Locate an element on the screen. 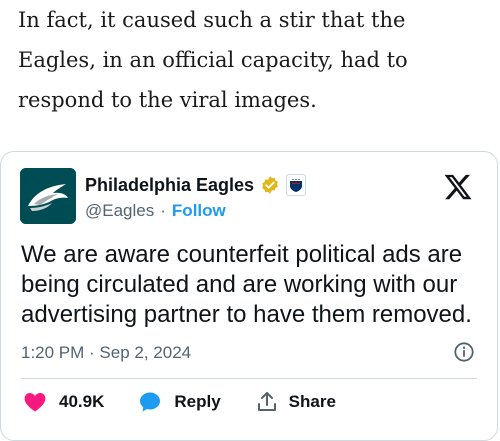 Image resolution: width=500 pixels, height=441 pixels. reply-button: Reply is located at coordinates (179, 402).